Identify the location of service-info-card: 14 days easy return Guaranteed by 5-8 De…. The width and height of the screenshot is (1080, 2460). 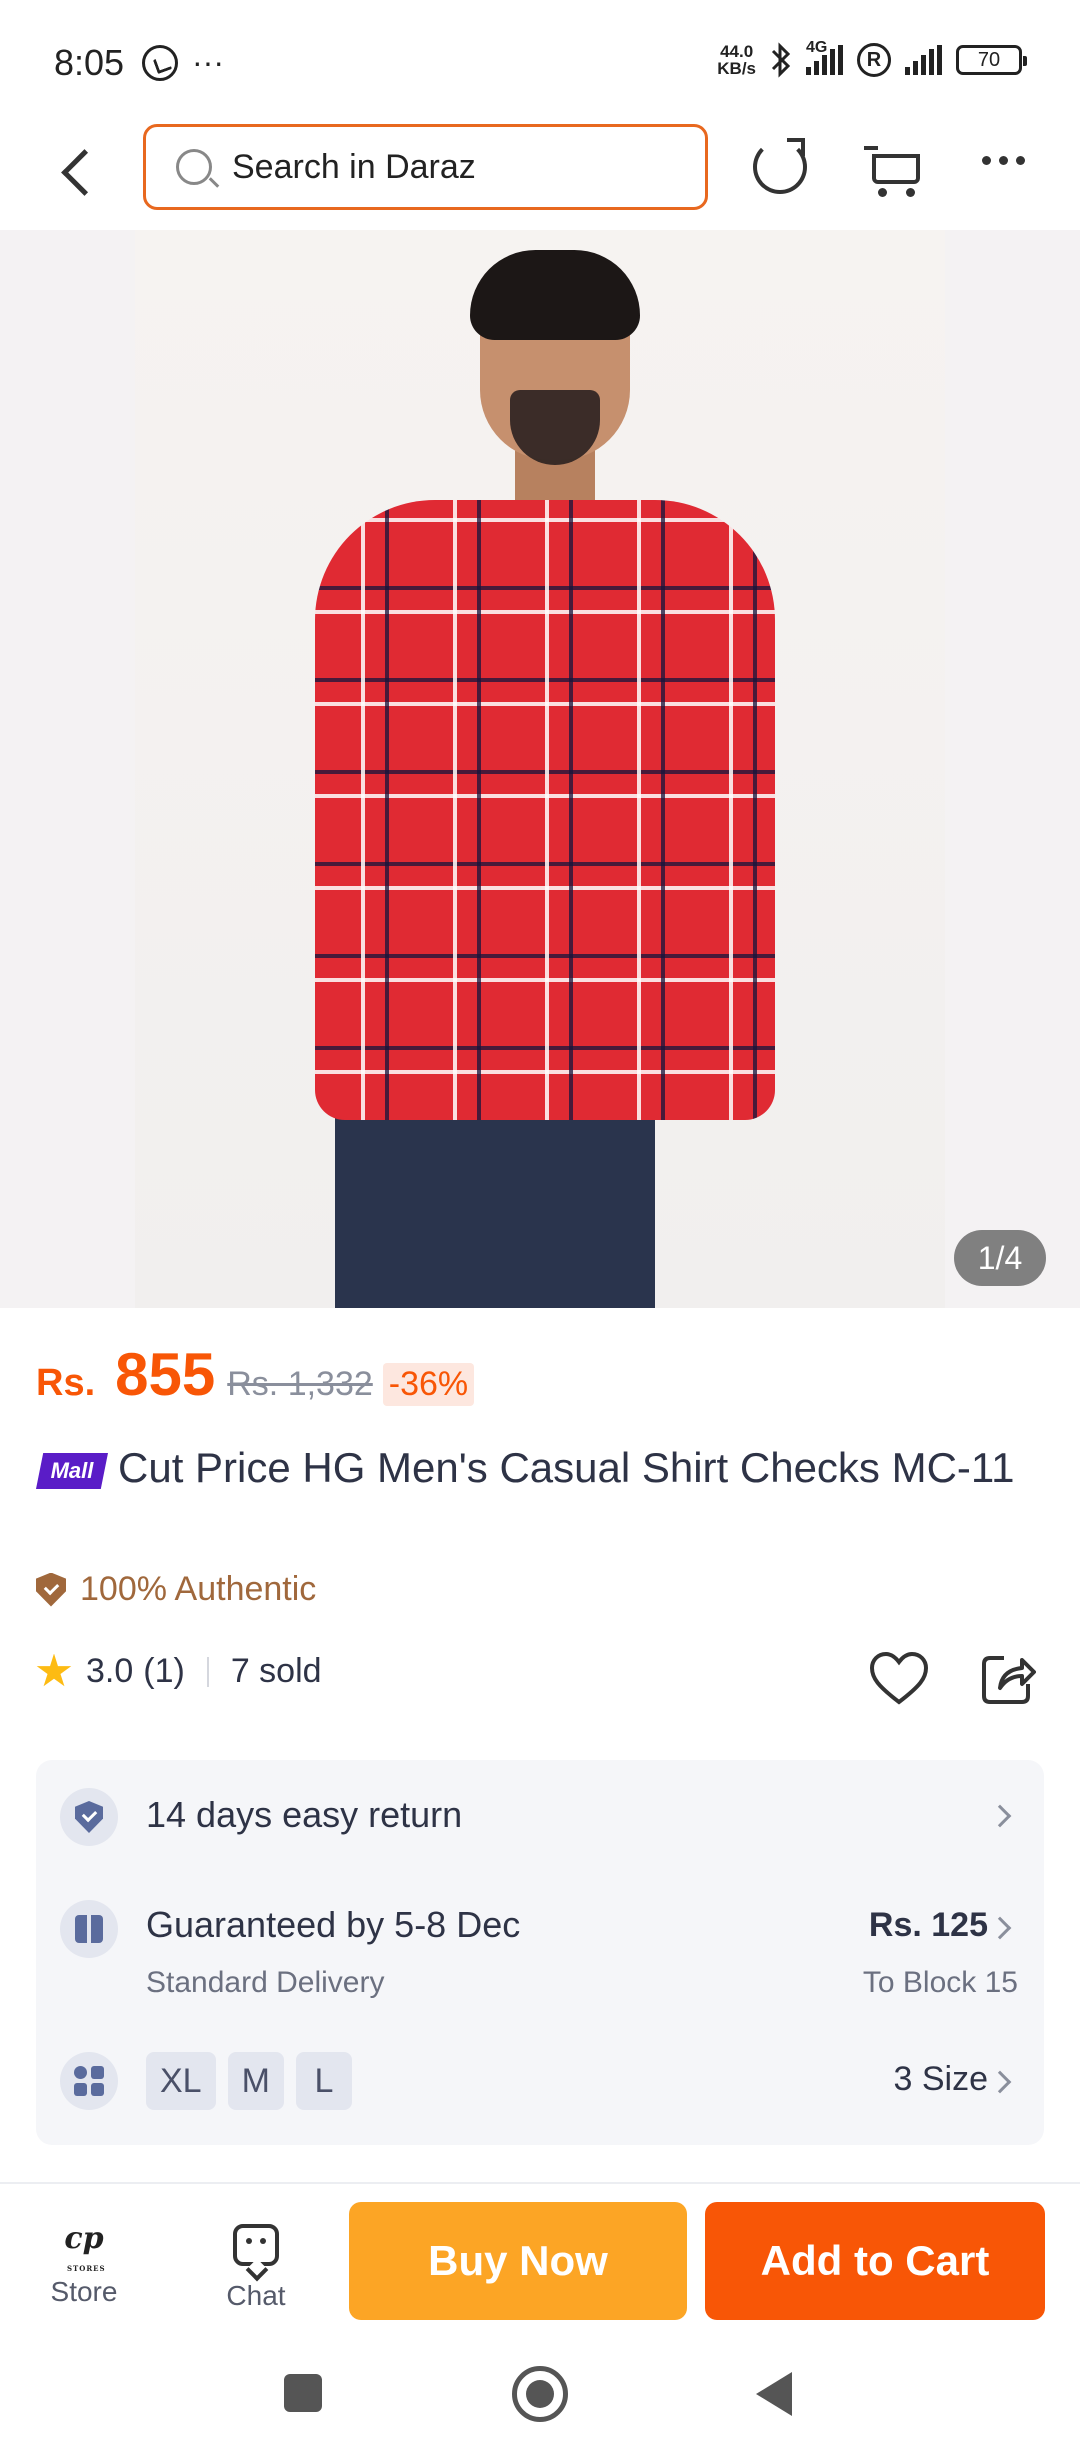
(540, 1952).